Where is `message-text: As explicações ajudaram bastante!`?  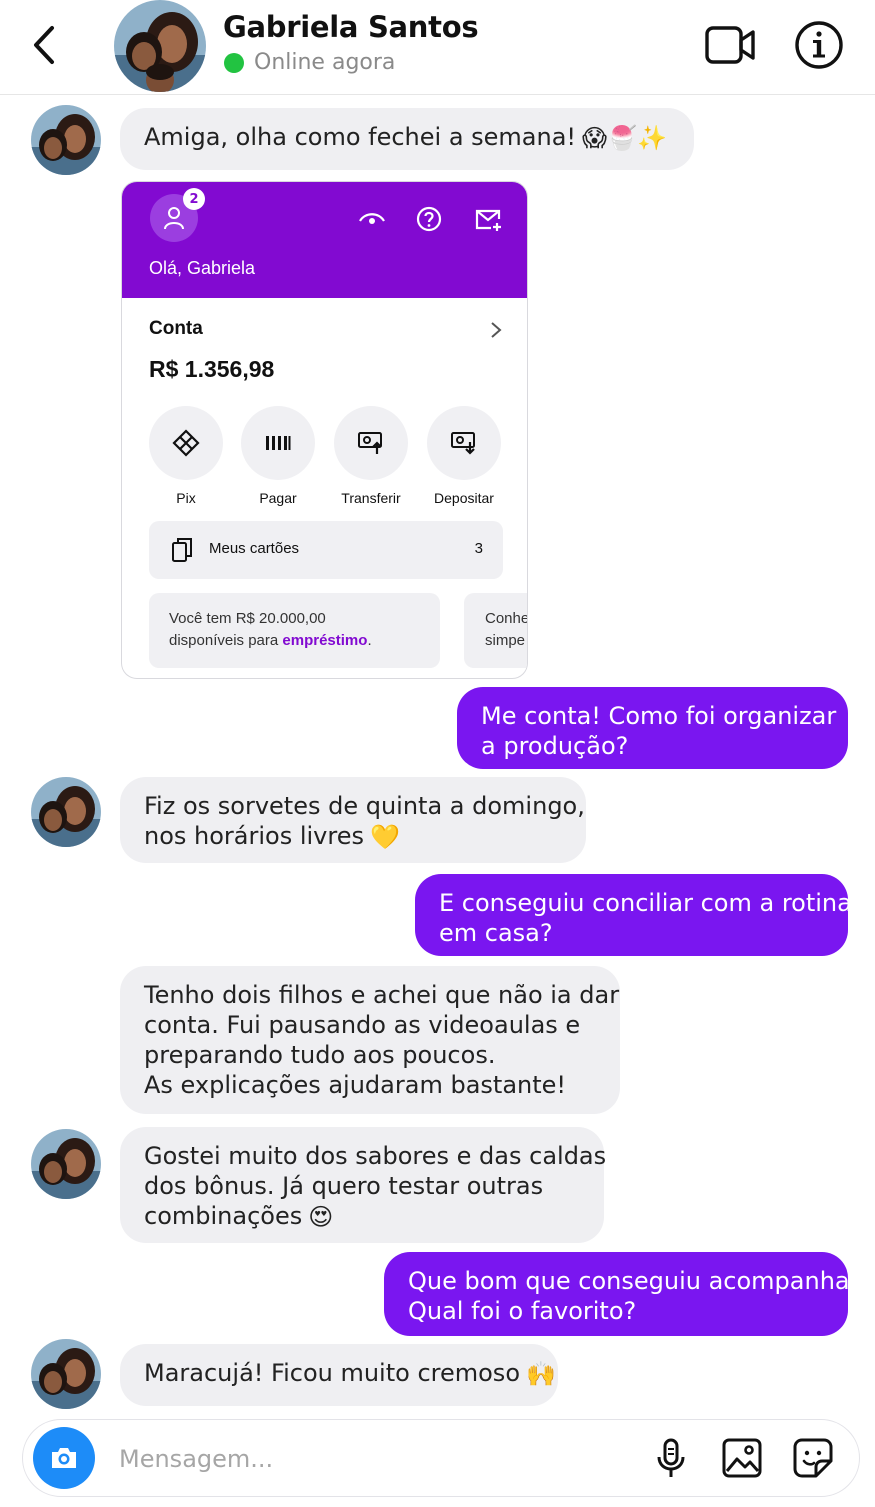 message-text: As explicações ajudaram bastante! is located at coordinates (355, 1085).